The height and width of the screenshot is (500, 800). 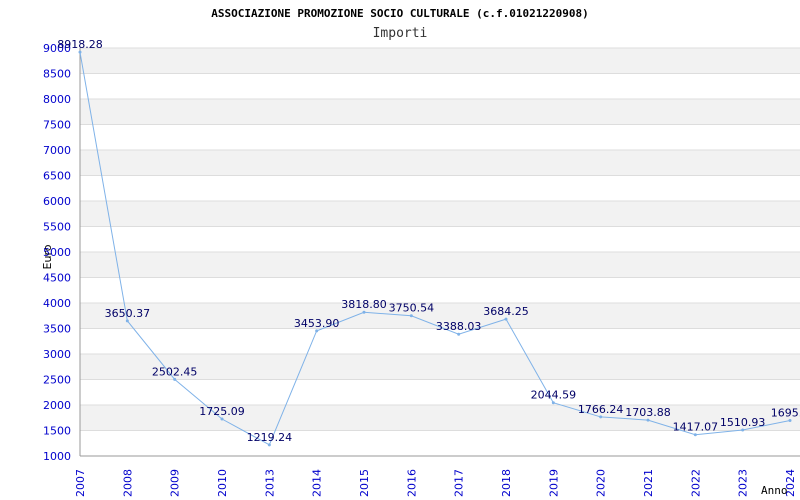 What do you see at coordinates (648, 483) in the screenshot?
I see `x-tick-label: 2021` at bounding box center [648, 483].